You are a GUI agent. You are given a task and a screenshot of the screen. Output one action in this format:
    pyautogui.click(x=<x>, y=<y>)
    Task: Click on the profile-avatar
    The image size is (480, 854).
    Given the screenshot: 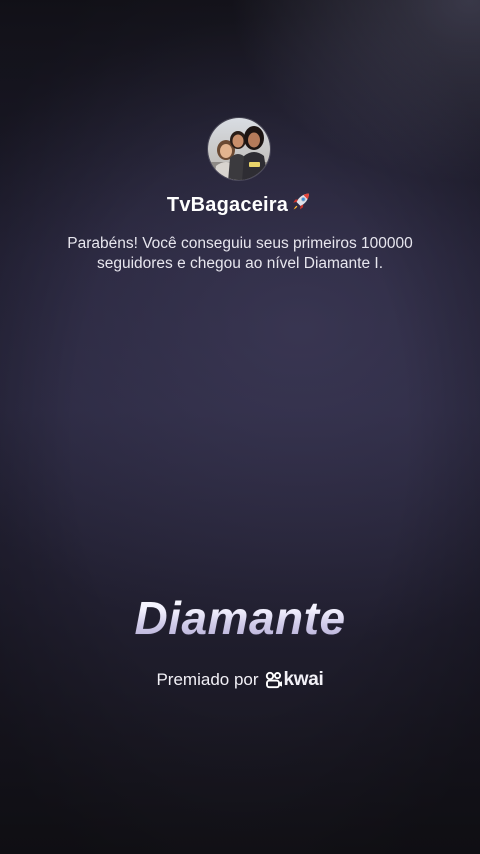 What is the action you would take?
    pyautogui.click(x=239, y=149)
    